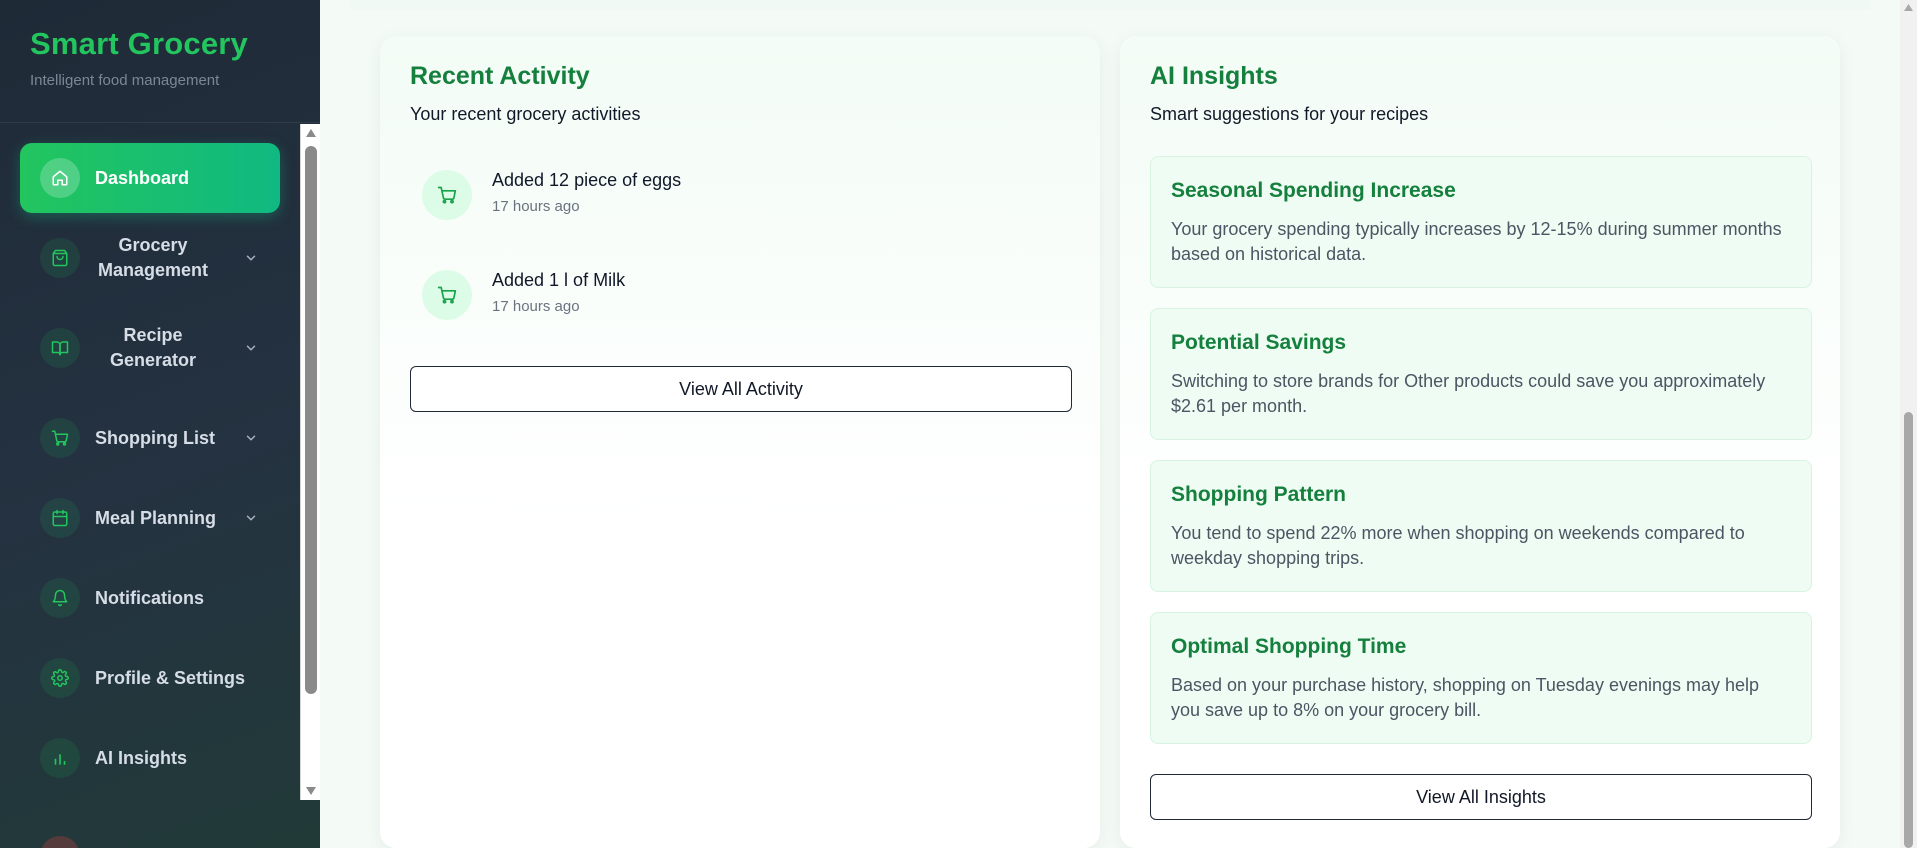 Image resolution: width=1917 pixels, height=848 pixels. I want to click on page-scrollbar, so click(1908, 424).